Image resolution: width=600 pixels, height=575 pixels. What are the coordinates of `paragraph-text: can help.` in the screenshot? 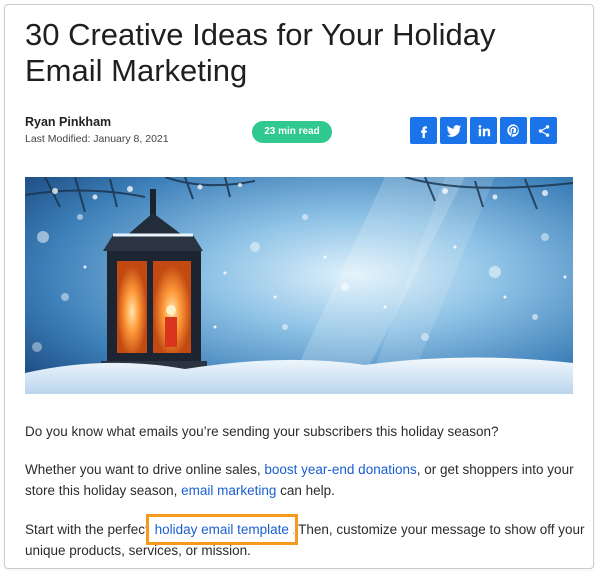 It's located at (305, 490).